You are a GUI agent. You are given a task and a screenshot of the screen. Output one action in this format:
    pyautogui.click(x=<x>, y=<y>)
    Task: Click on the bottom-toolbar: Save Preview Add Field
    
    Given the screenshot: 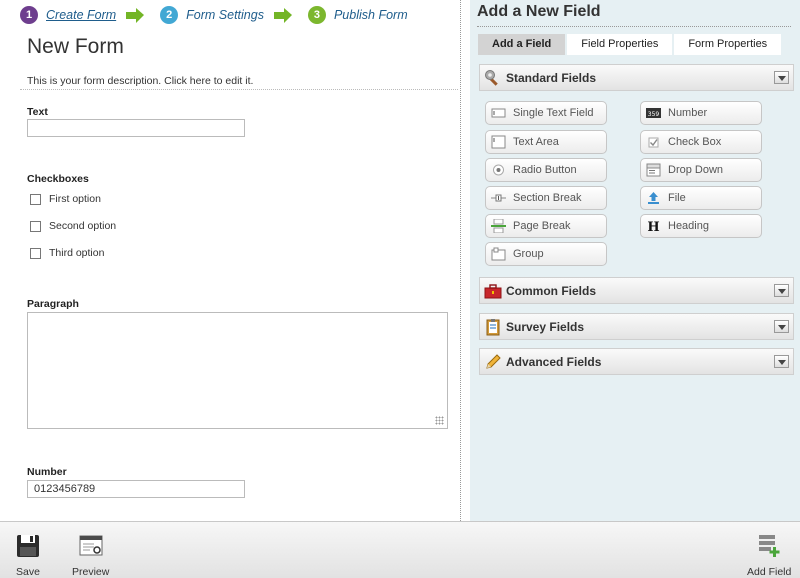 What is the action you would take?
    pyautogui.click(x=400, y=549)
    